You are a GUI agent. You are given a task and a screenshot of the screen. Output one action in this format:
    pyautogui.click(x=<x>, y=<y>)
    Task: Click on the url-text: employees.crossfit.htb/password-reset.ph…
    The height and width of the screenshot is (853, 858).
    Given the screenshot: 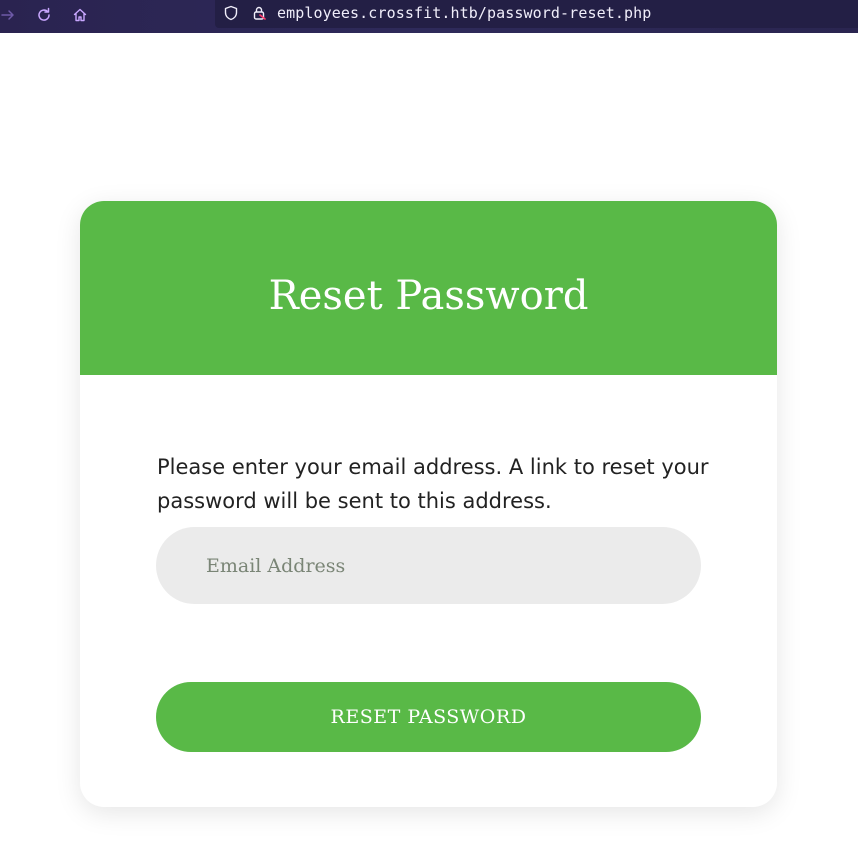 What is the action you would take?
    pyautogui.click(x=464, y=13)
    